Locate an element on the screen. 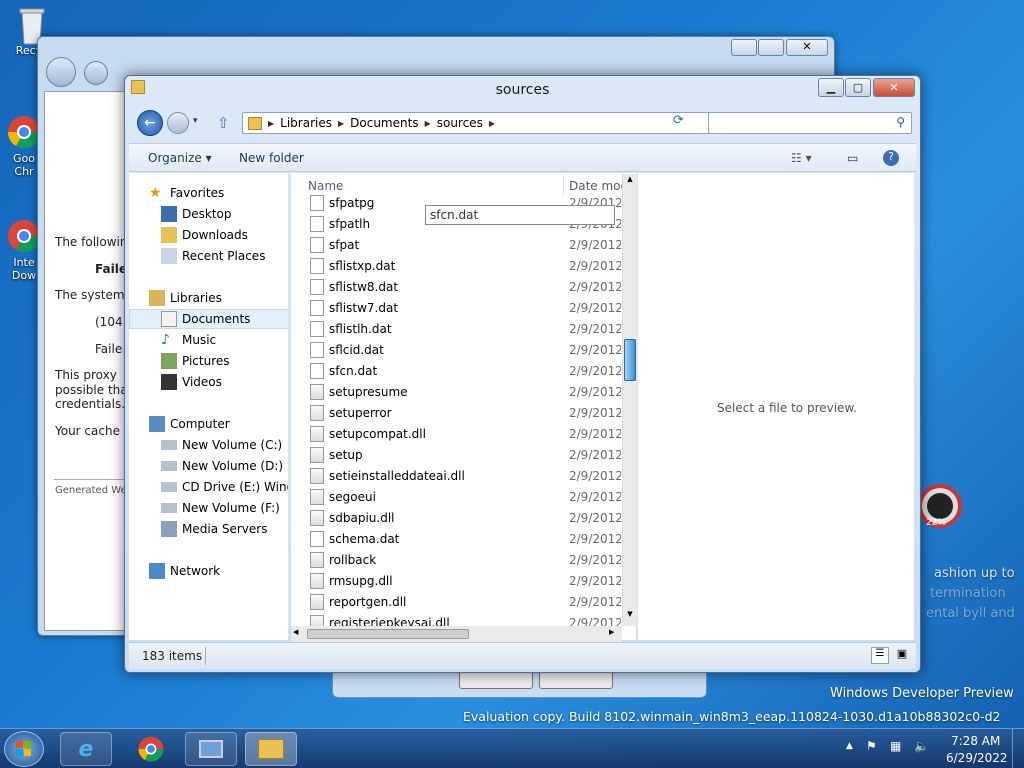 The width and height of the screenshot is (1024, 768). file-row: setupcompat.dll 2/9/2012 7 is located at coordinates (456, 433).